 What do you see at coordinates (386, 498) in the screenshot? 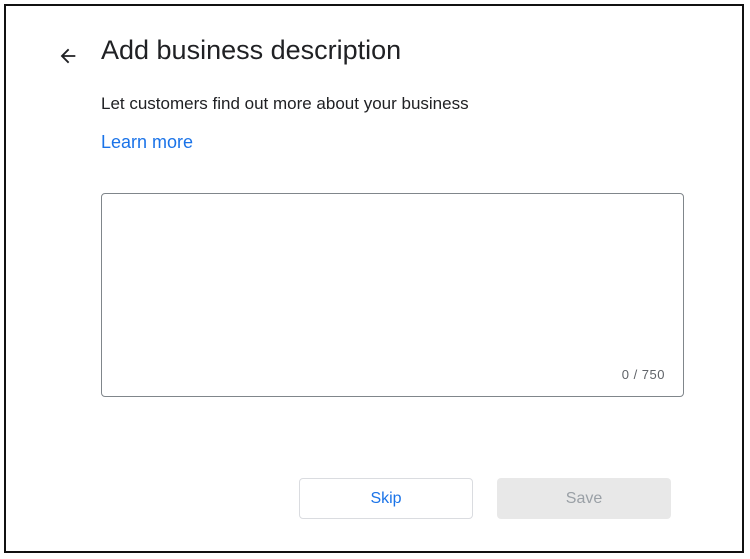
I see `skip-button: Skip` at bounding box center [386, 498].